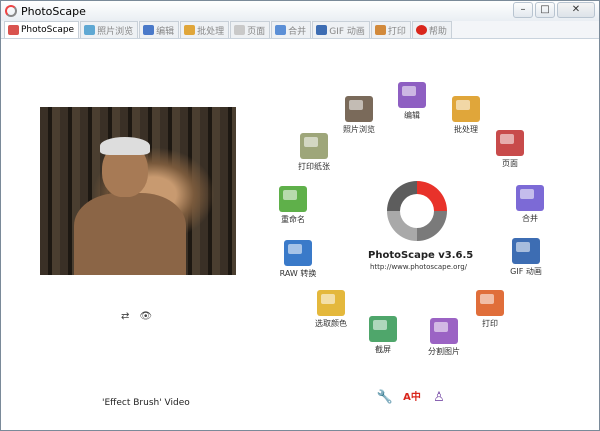 The image size is (600, 431). I want to click on paper-print-icon, so click(314, 146).